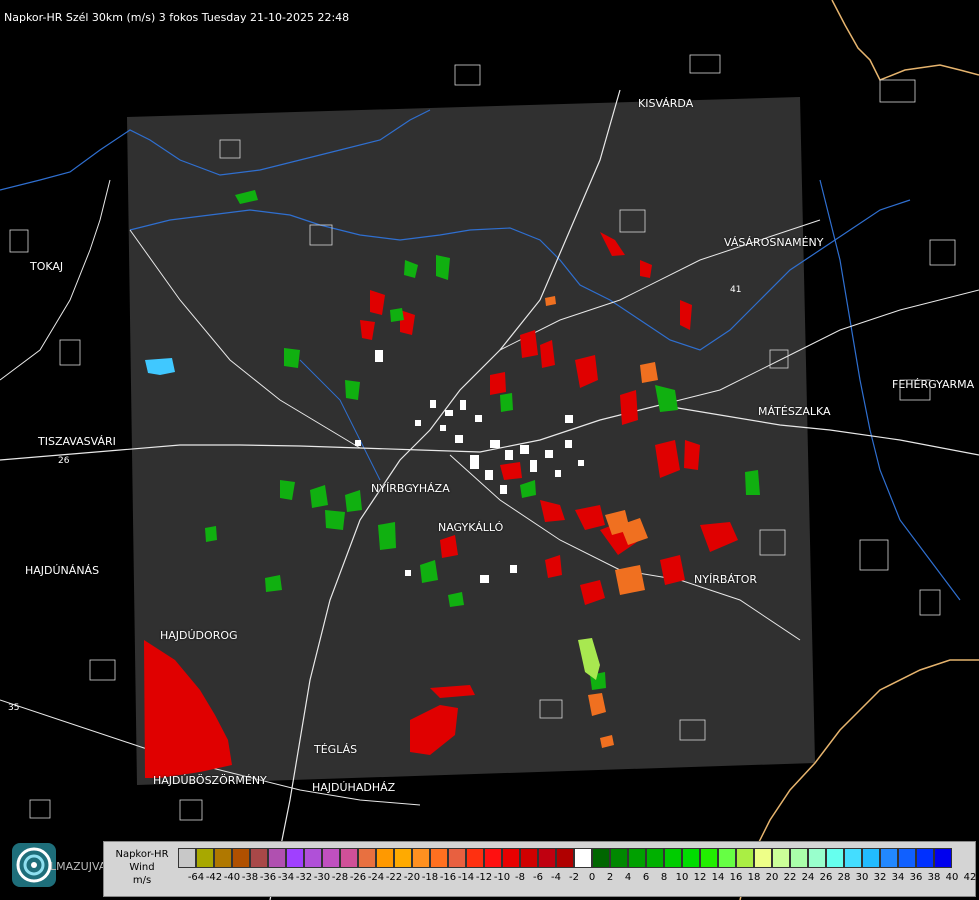 This screenshot has width=979, height=900. I want to click on road-label: 26, so click(64, 461).